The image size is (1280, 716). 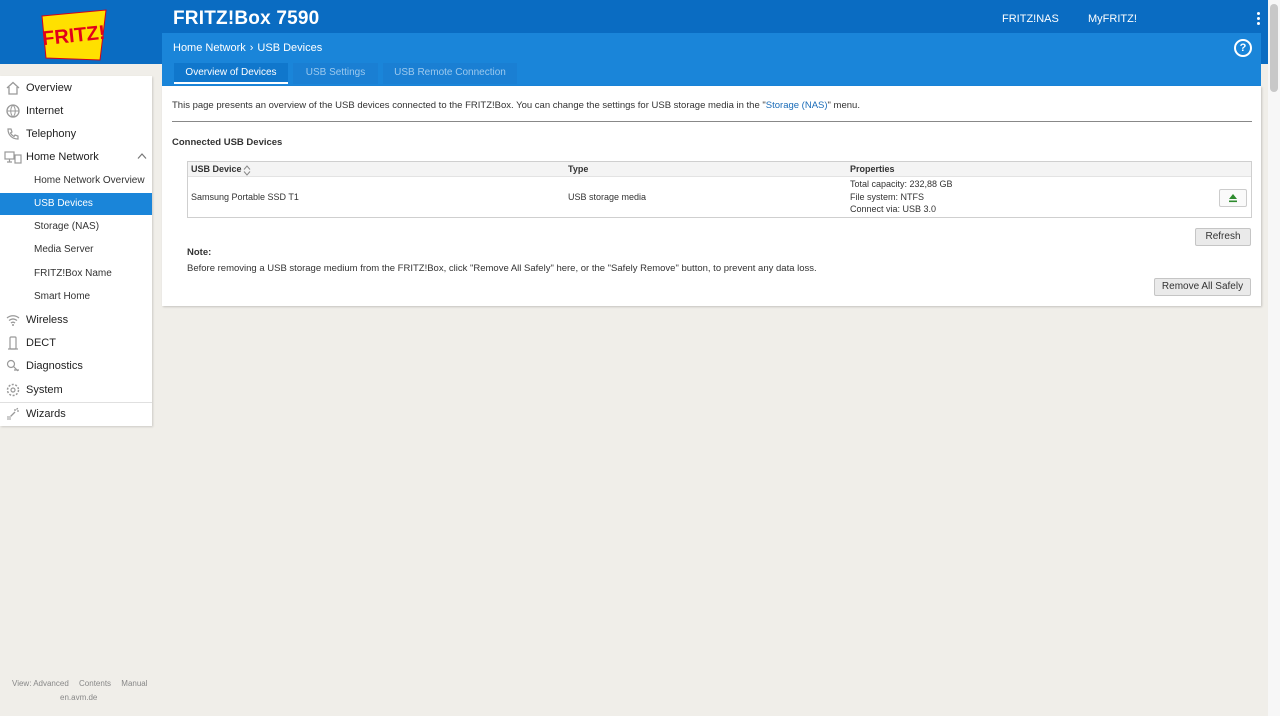 I want to click on system-gear-icon, so click(x=13, y=390).